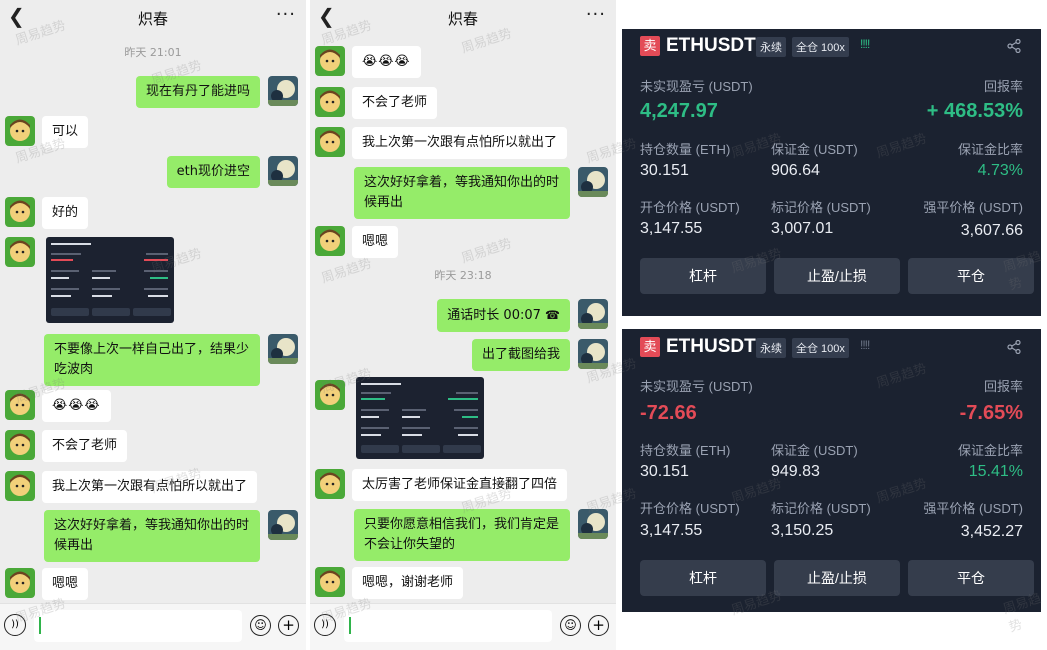 This screenshot has height=650, width=1047. What do you see at coordinates (991, 413) in the screenshot?
I see `return-rate: -7.65%` at bounding box center [991, 413].